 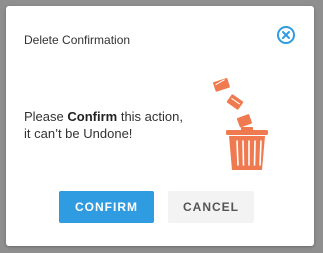 I want to click on trash-can-with-falling-papers-icon, so click(x=241, y=122).